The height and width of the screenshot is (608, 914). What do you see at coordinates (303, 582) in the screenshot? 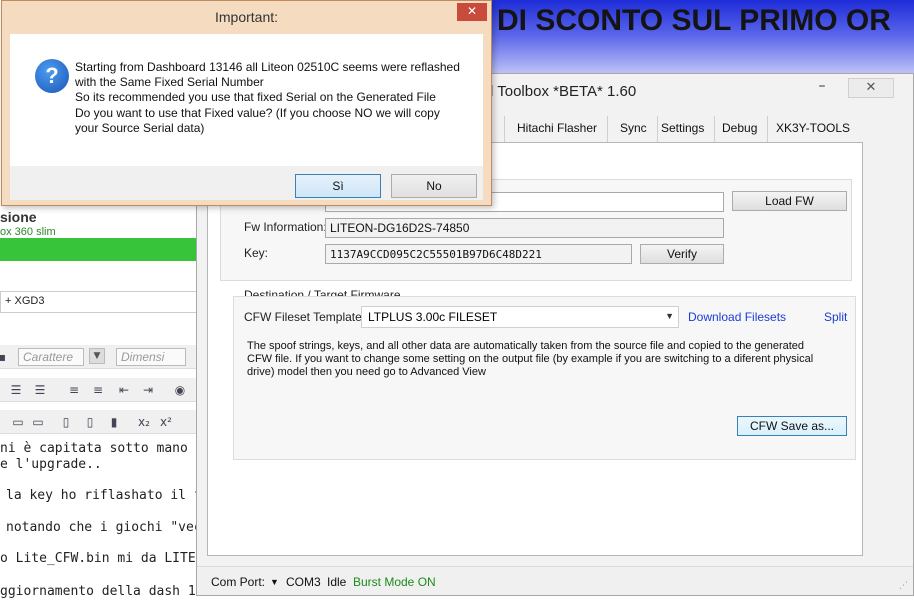
I see `com-port-value: COM3` at bounding box center [303, 582].